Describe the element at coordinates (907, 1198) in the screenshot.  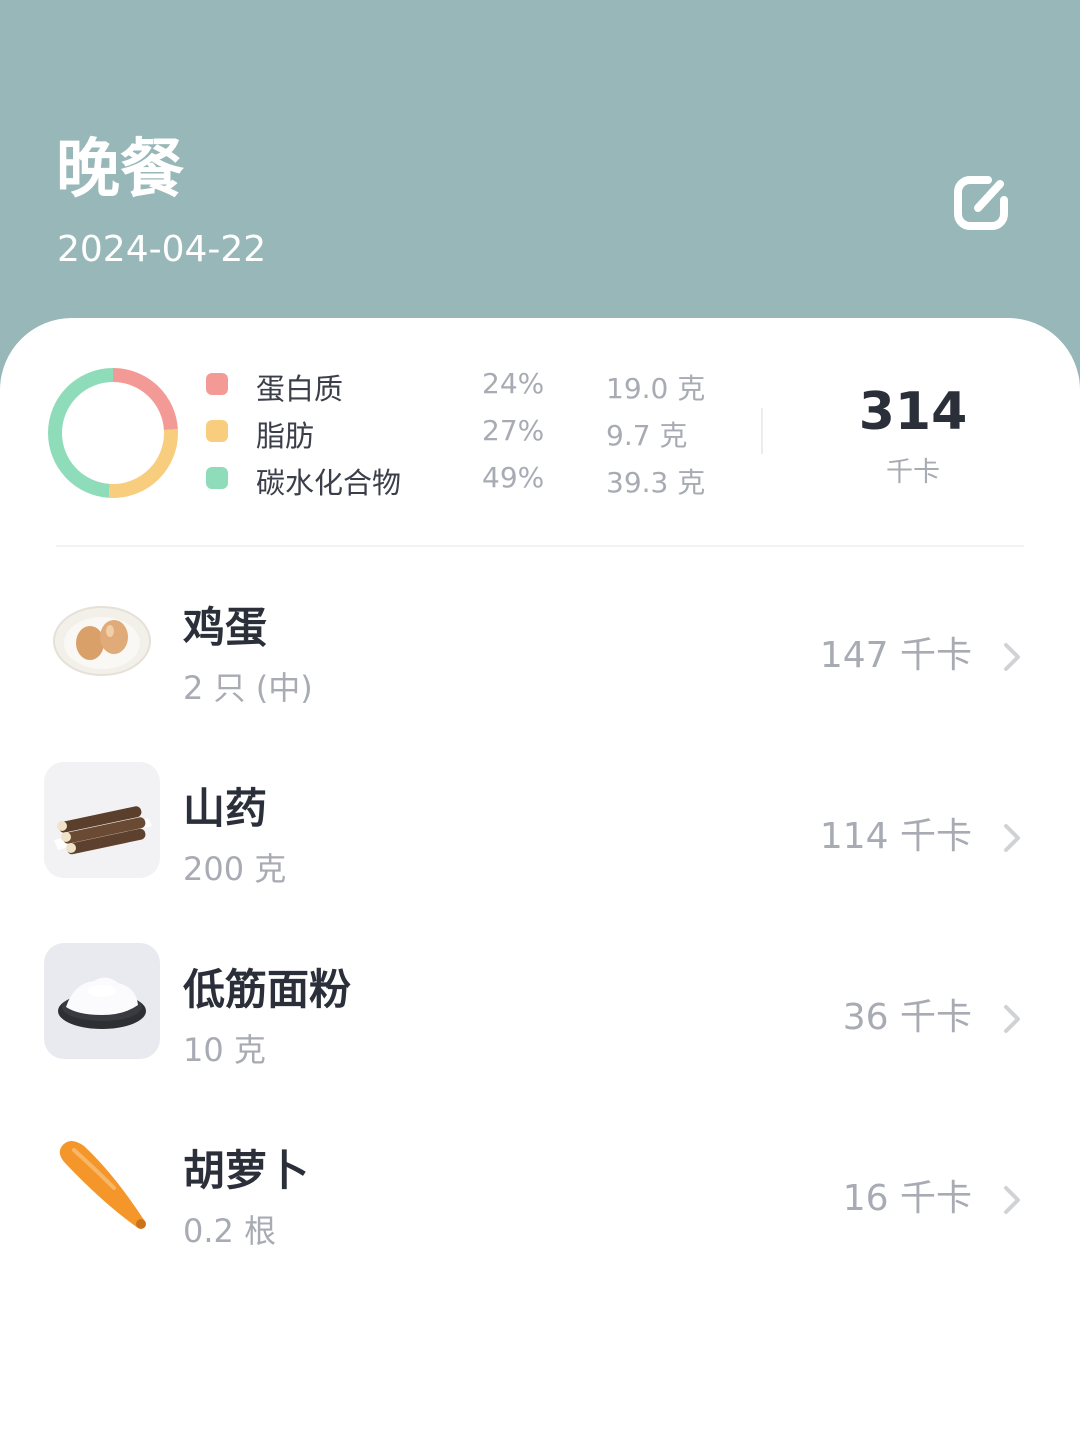
I see `food-calories: 16 千卡` at that location.